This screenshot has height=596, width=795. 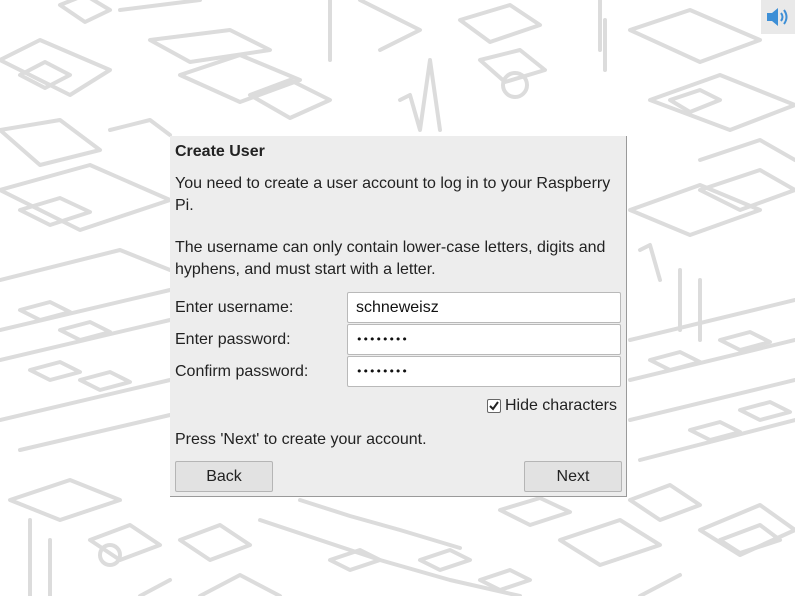 What do you see at coordinates (224, 476) in the screenshot?
I see `back-button: Back` at bounding box center [224, 476].